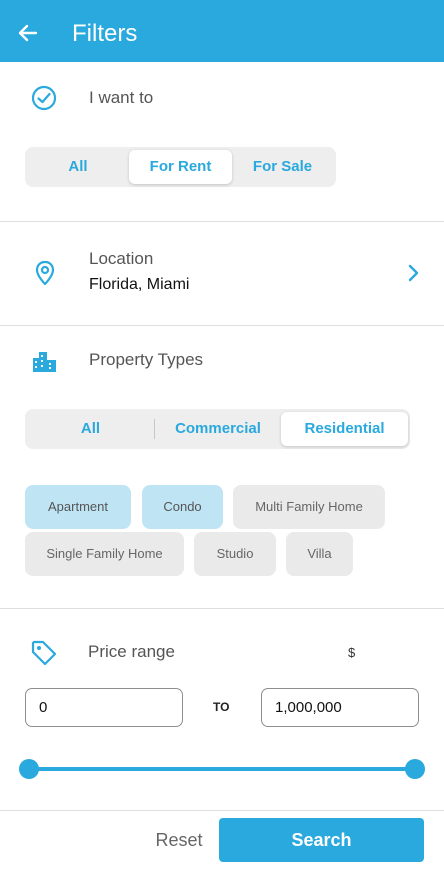 This screenshot has height=888, width=444. What do you see at coordinates (44, 98) in the screenshot?
I see `check-circle-icon` at bounding box center [44, 98].